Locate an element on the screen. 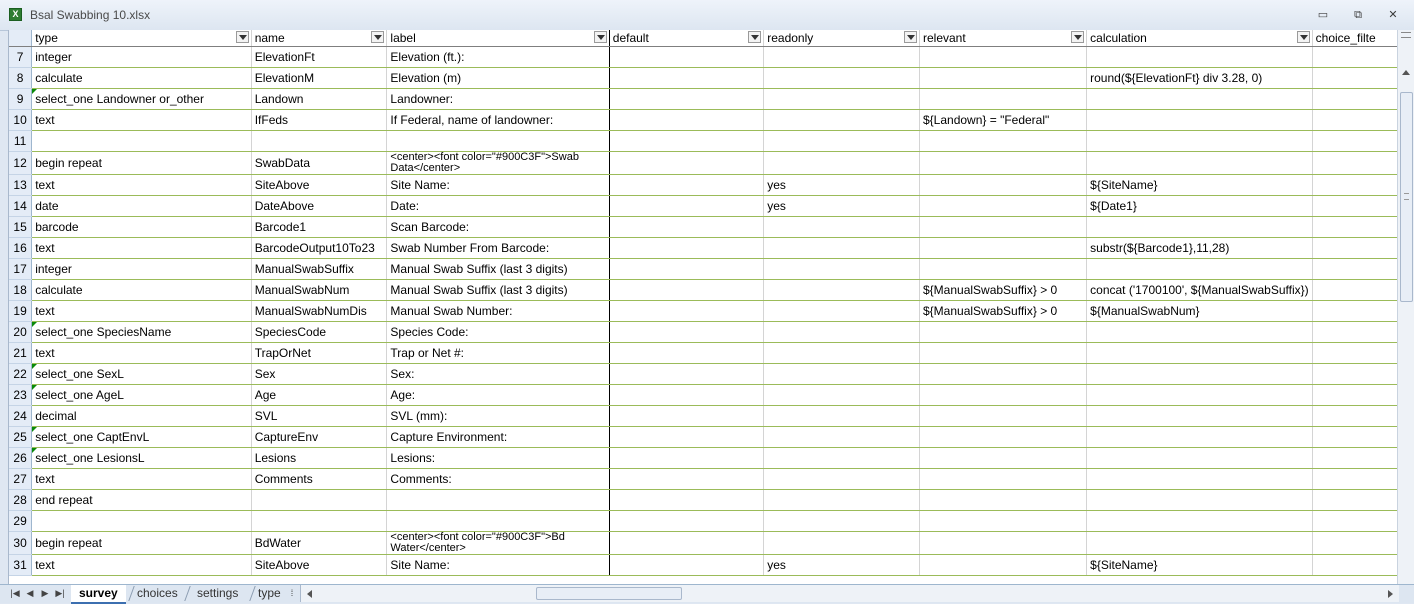 The width and height of the screenshot is (1414, 604). prev-sheet-icon: ◀ is located at coordinates (30, 593).